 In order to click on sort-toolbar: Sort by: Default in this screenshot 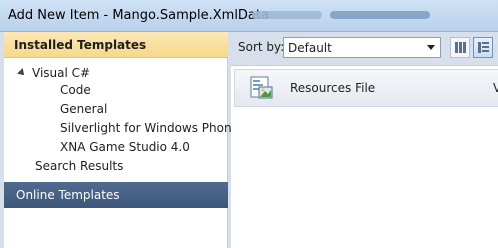, I will do `click(364, 47)`.